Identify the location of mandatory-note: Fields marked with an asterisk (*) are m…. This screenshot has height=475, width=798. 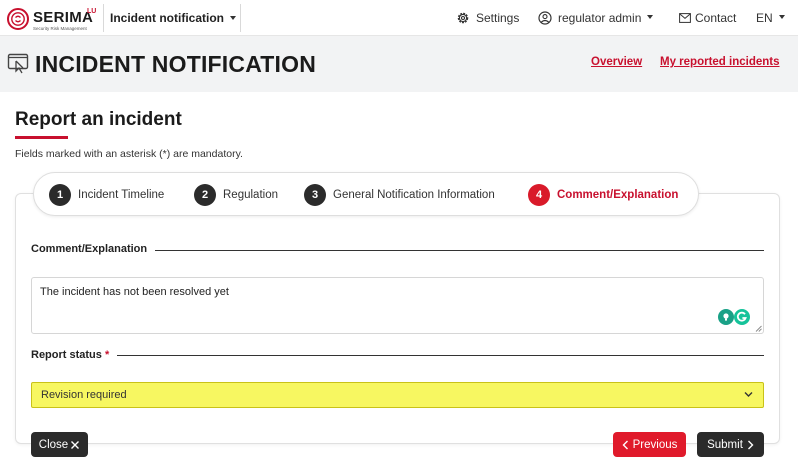
(129, 154).